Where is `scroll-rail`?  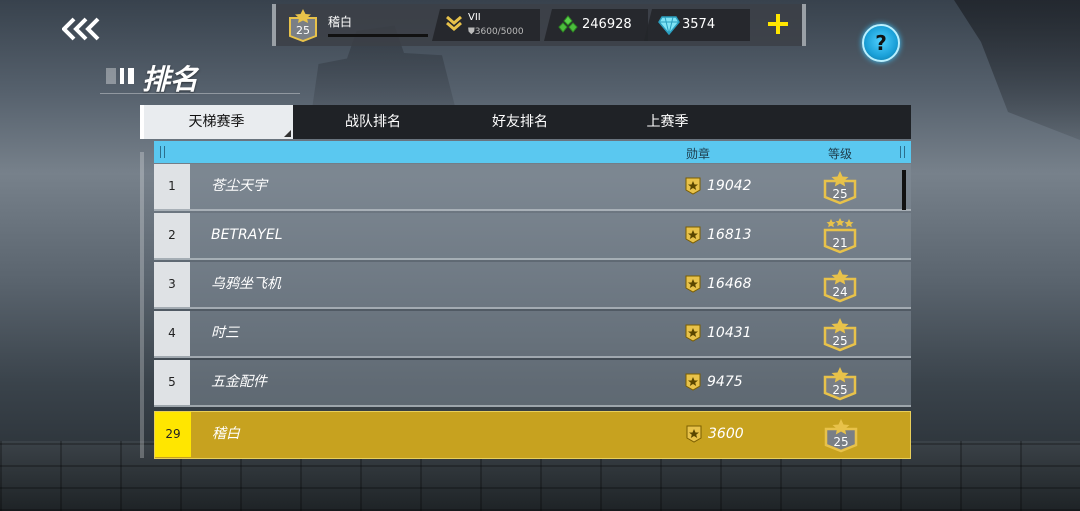 scroll-rail is located at coordinates (142, 305).